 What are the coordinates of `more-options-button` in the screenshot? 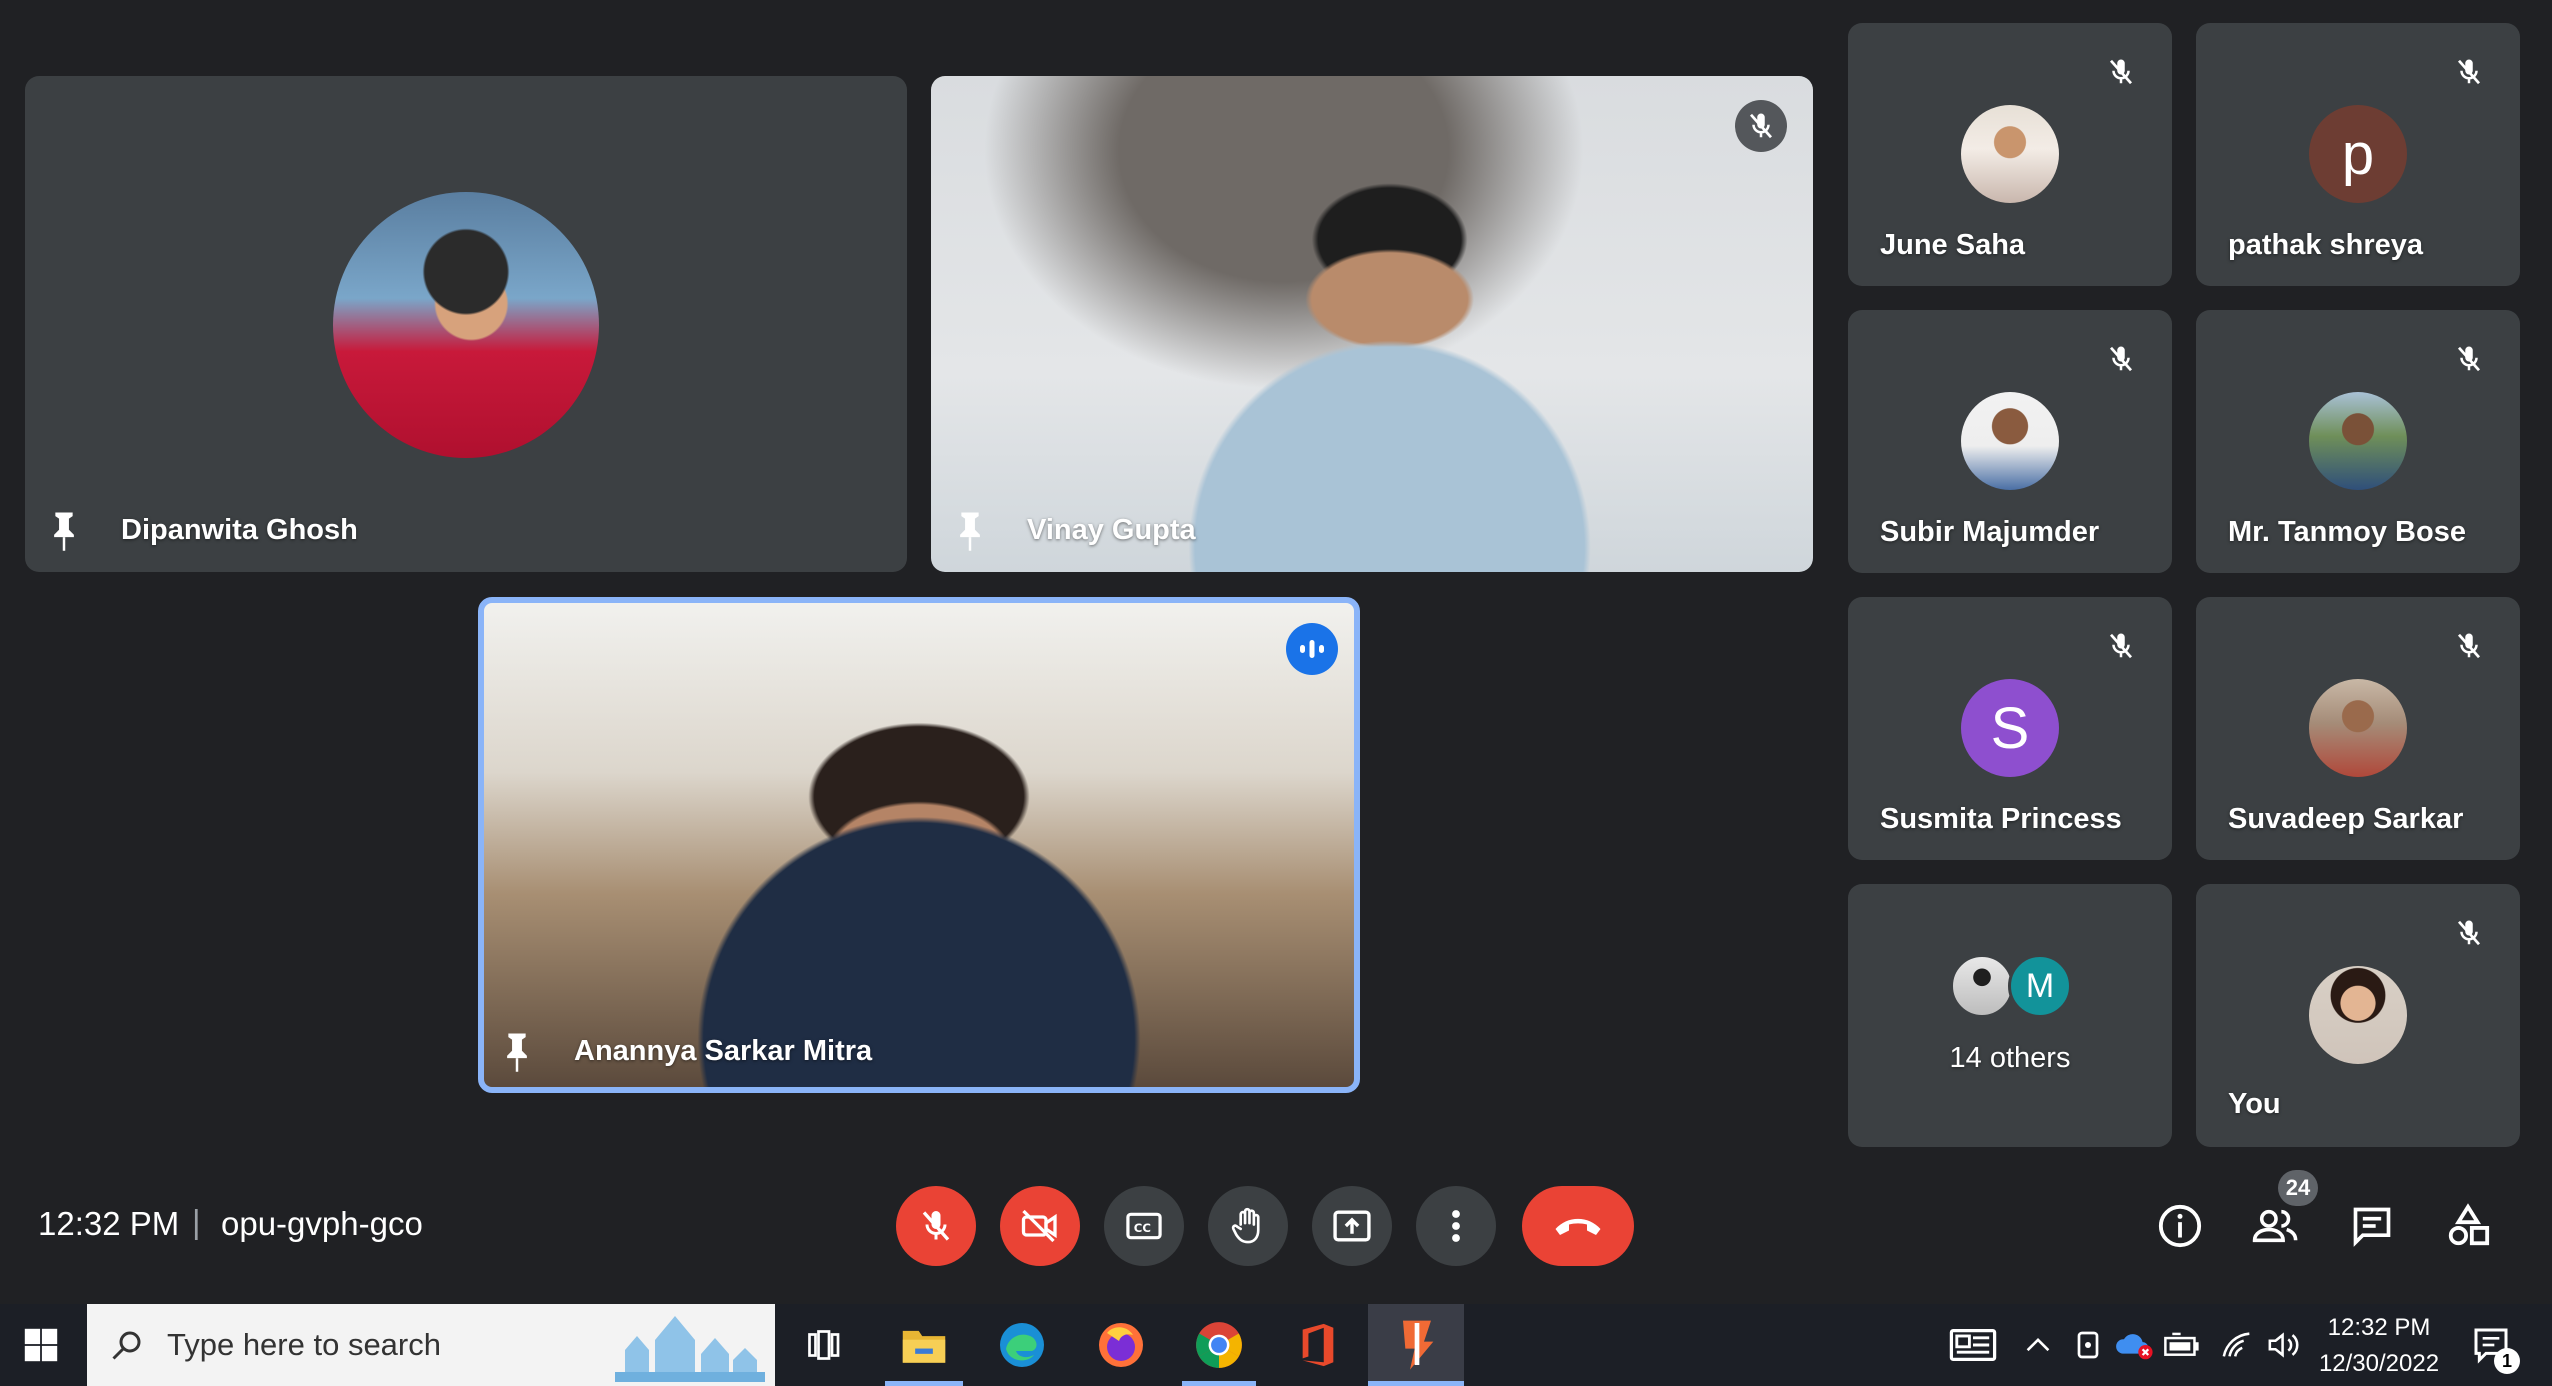 It's located at (1456, 1226).